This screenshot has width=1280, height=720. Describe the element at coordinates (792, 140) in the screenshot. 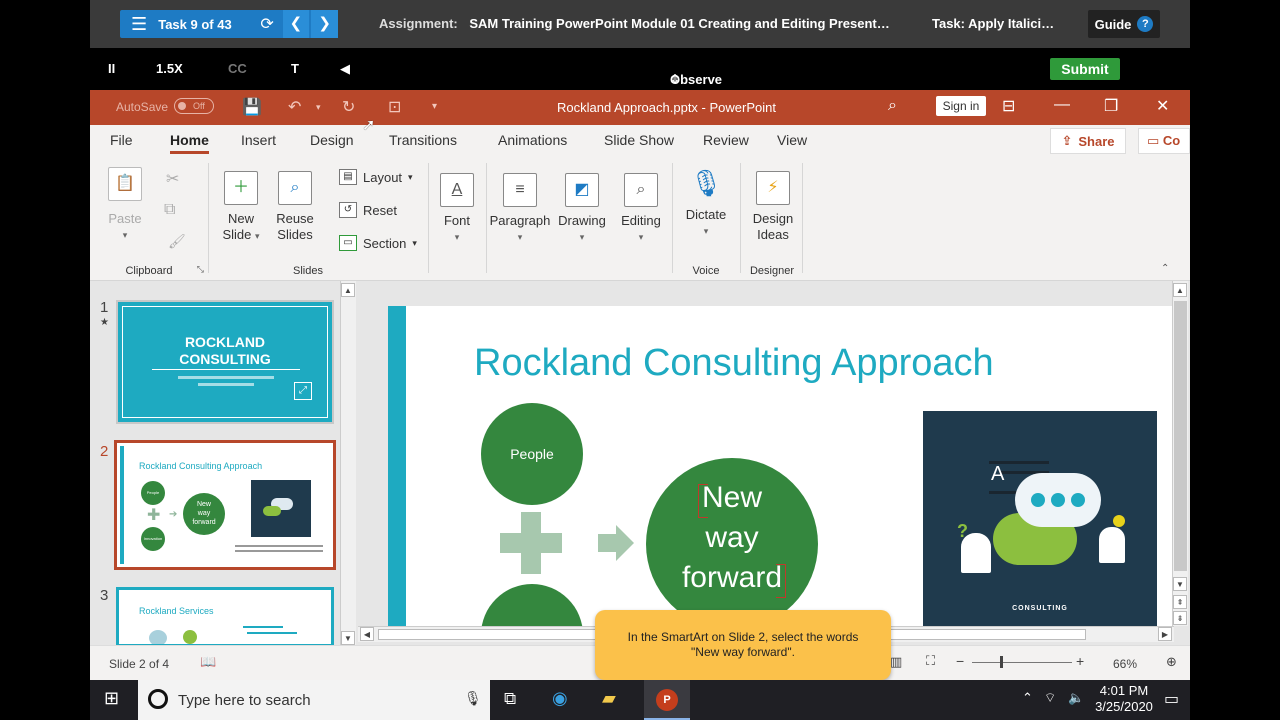

I see `tab-view: View` at that location.